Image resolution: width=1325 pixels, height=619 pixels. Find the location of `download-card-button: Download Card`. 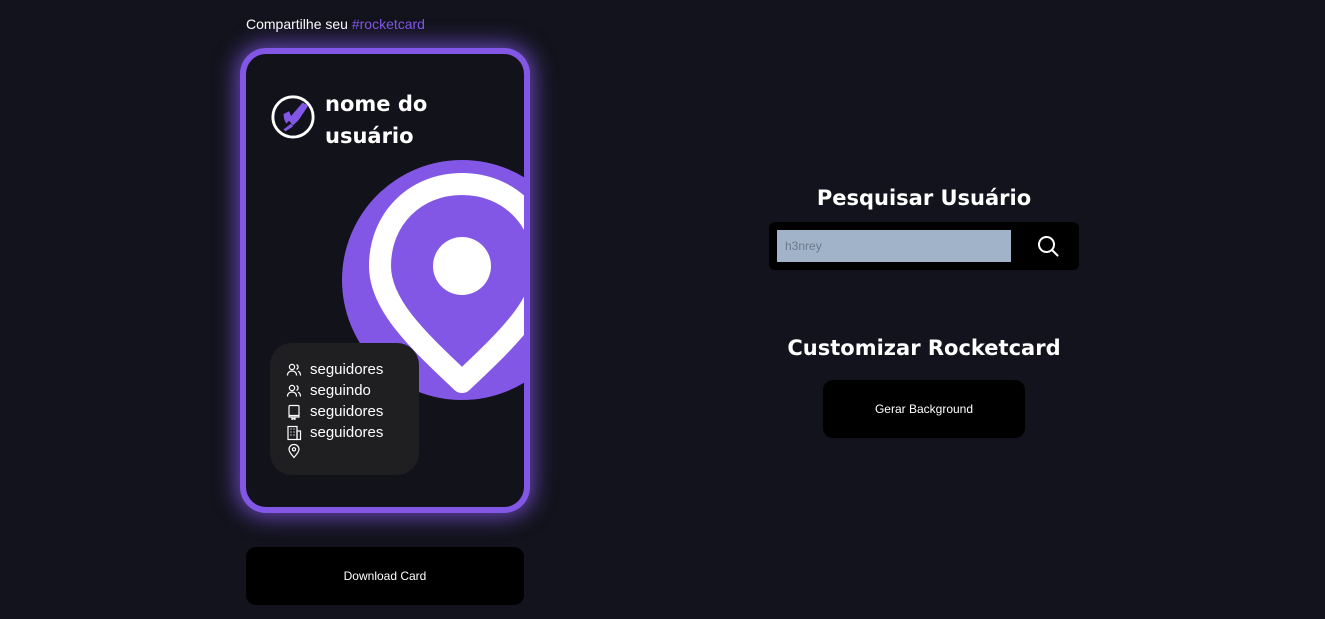

download-card-button: Download Card is located at coordinates (385, 576).